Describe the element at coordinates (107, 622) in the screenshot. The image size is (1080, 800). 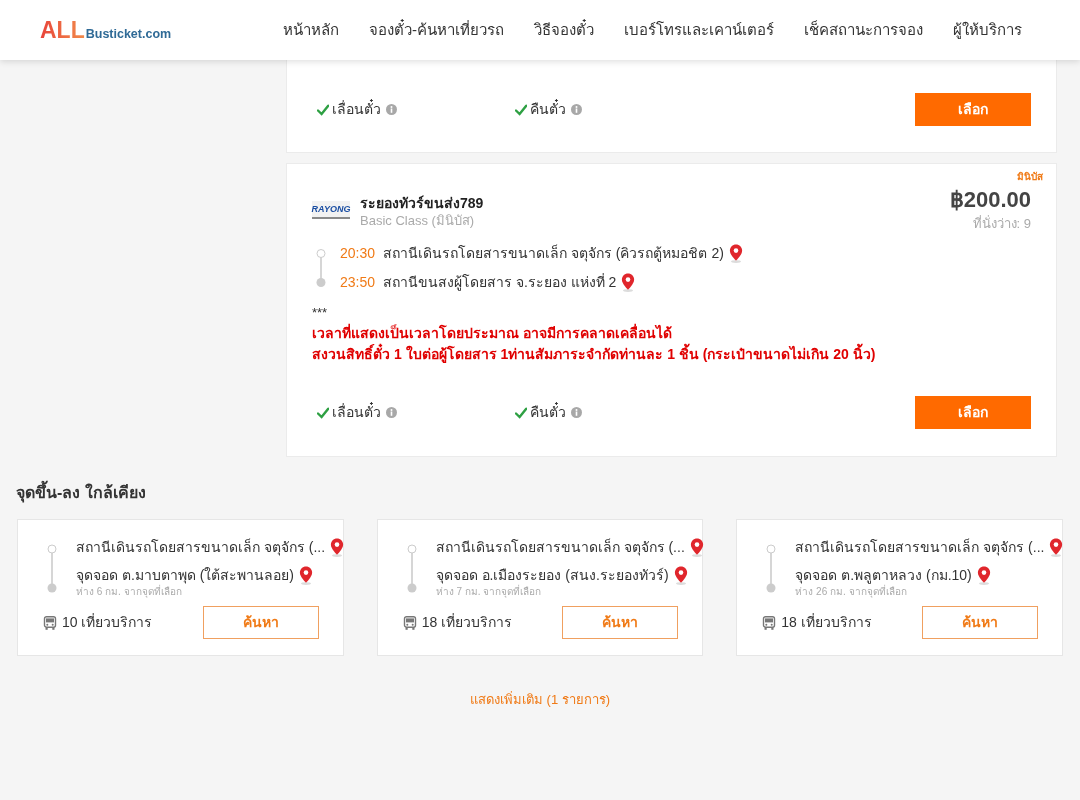
I see `trip-count: 10 เที่ยวบริการ` at that location.